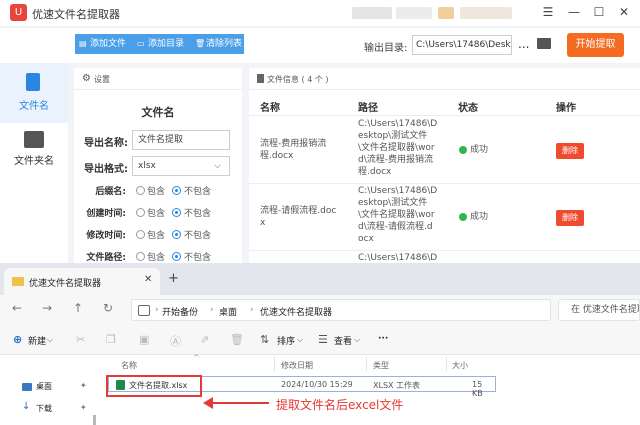  Describe the element at coordinates (460, 365) in the screenshot. I see `column-header-size: 大小` at that location.